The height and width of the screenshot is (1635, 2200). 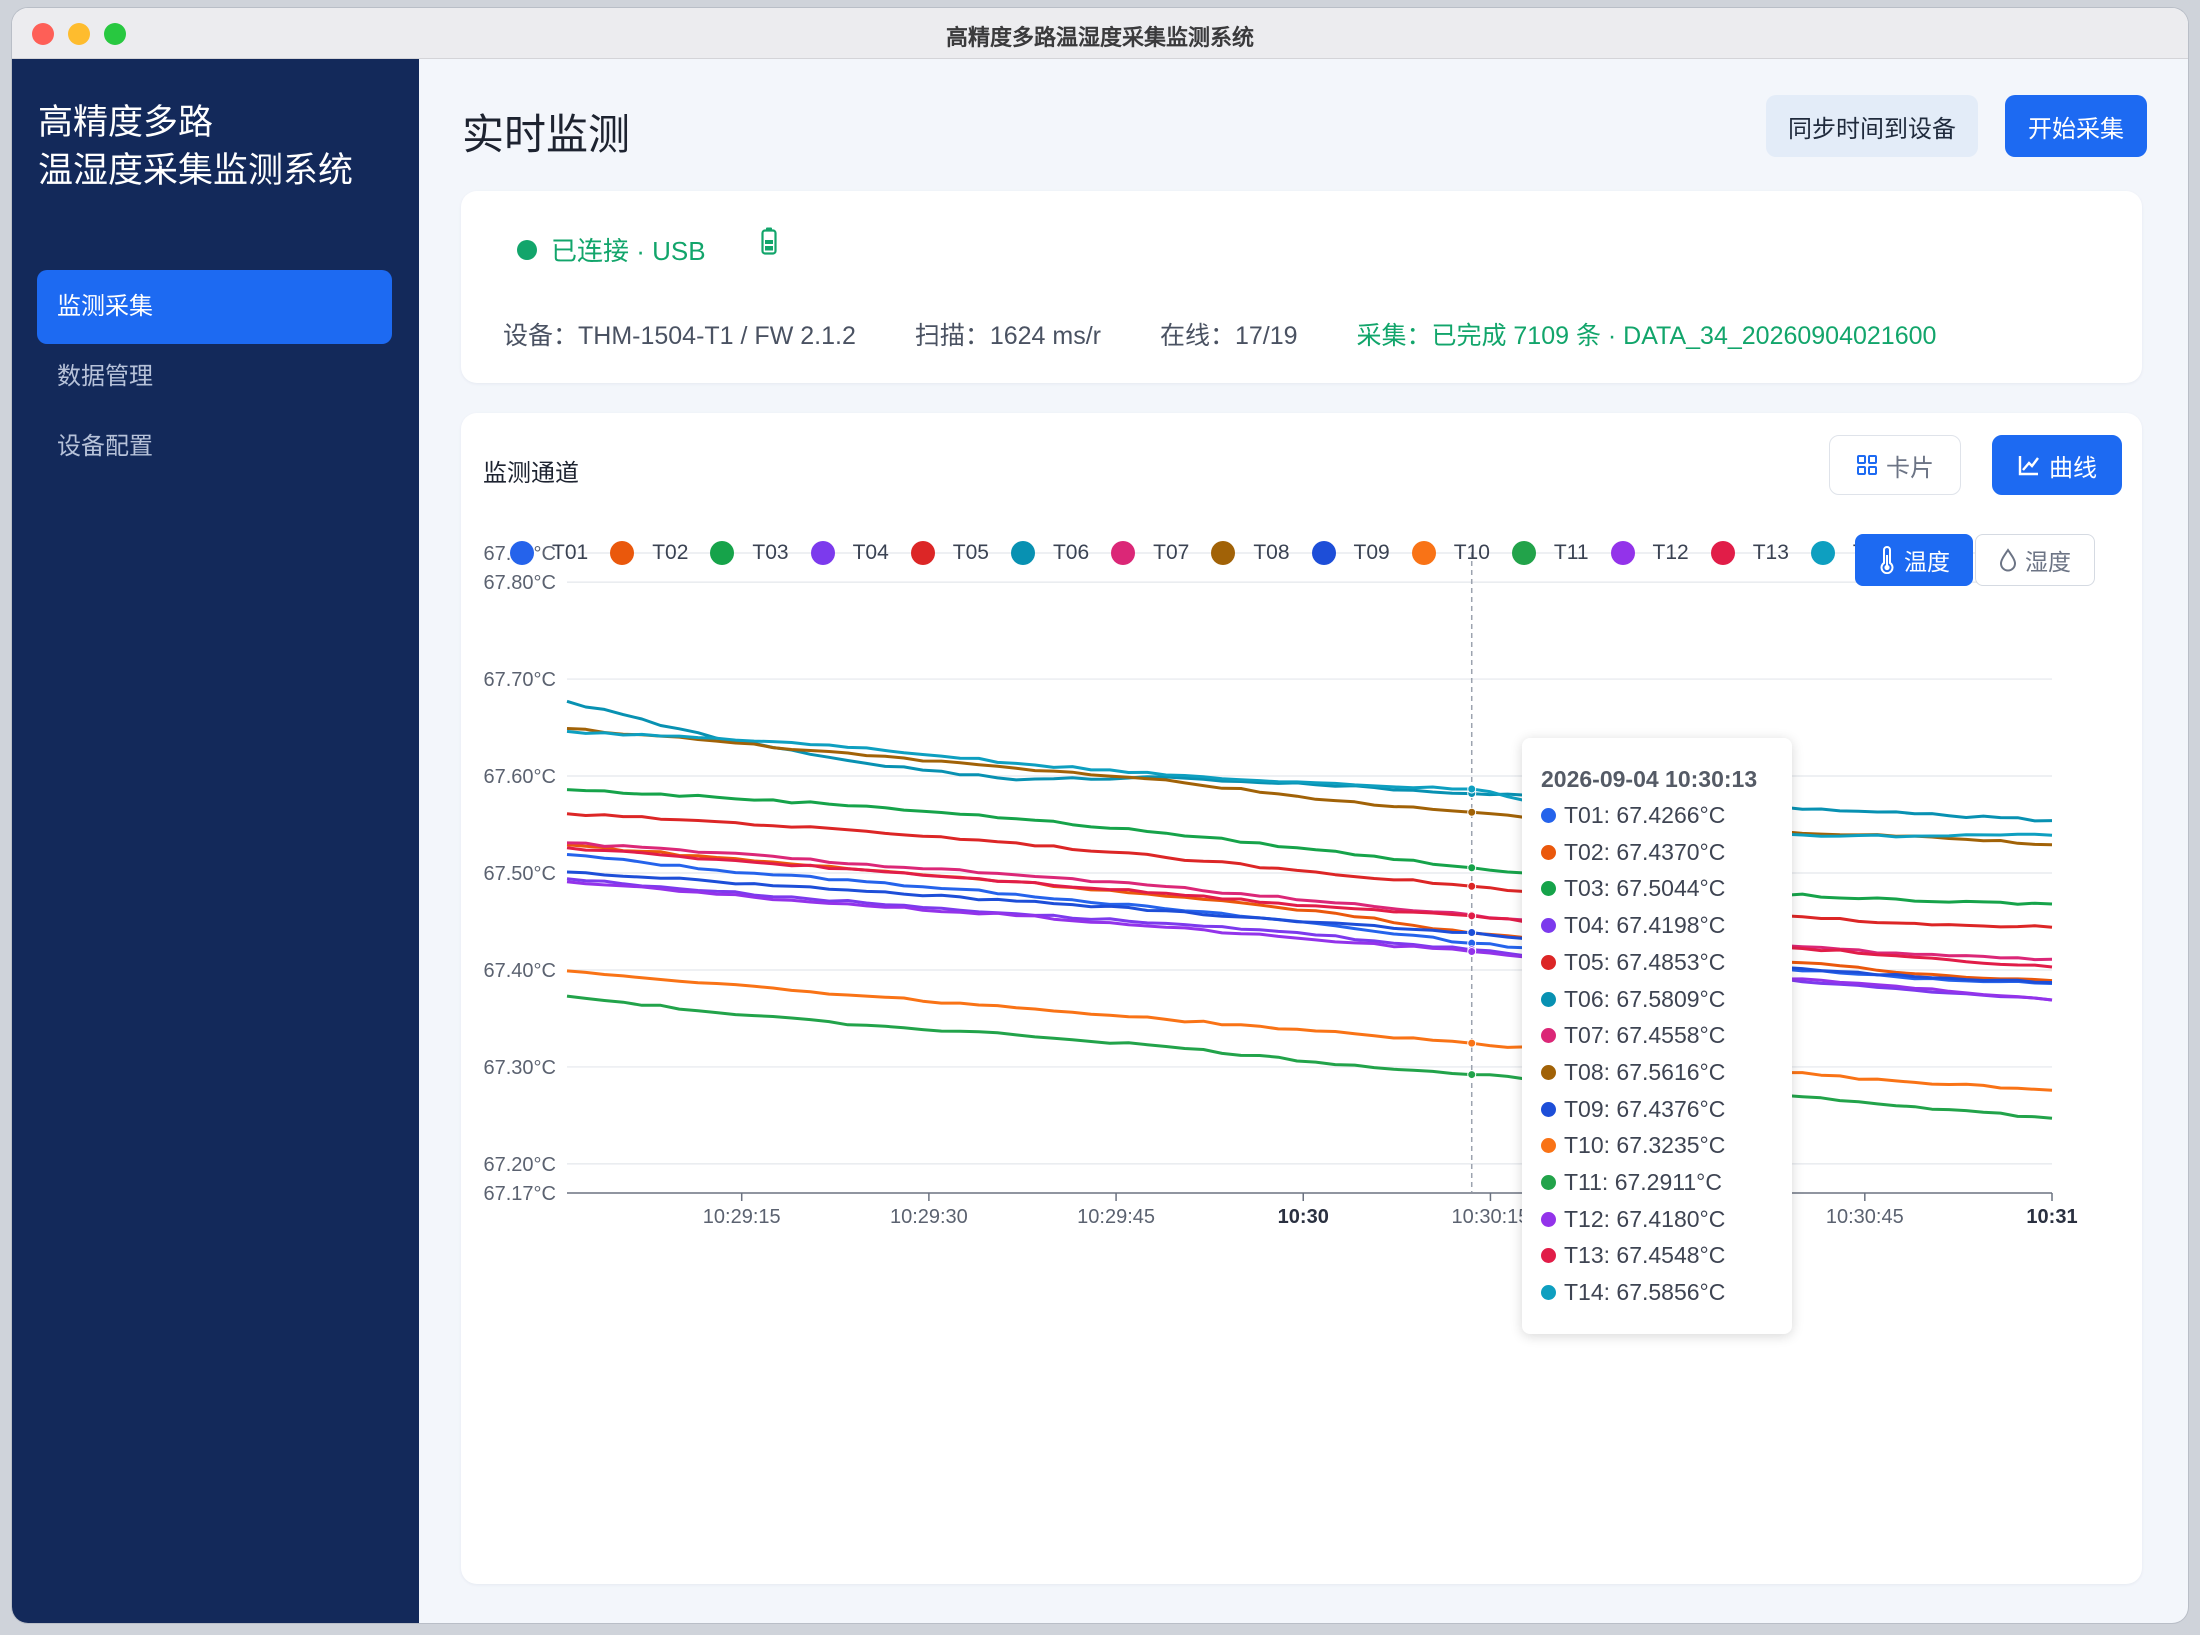 I want to click on grid-icon, so click(x=1867, y=465).